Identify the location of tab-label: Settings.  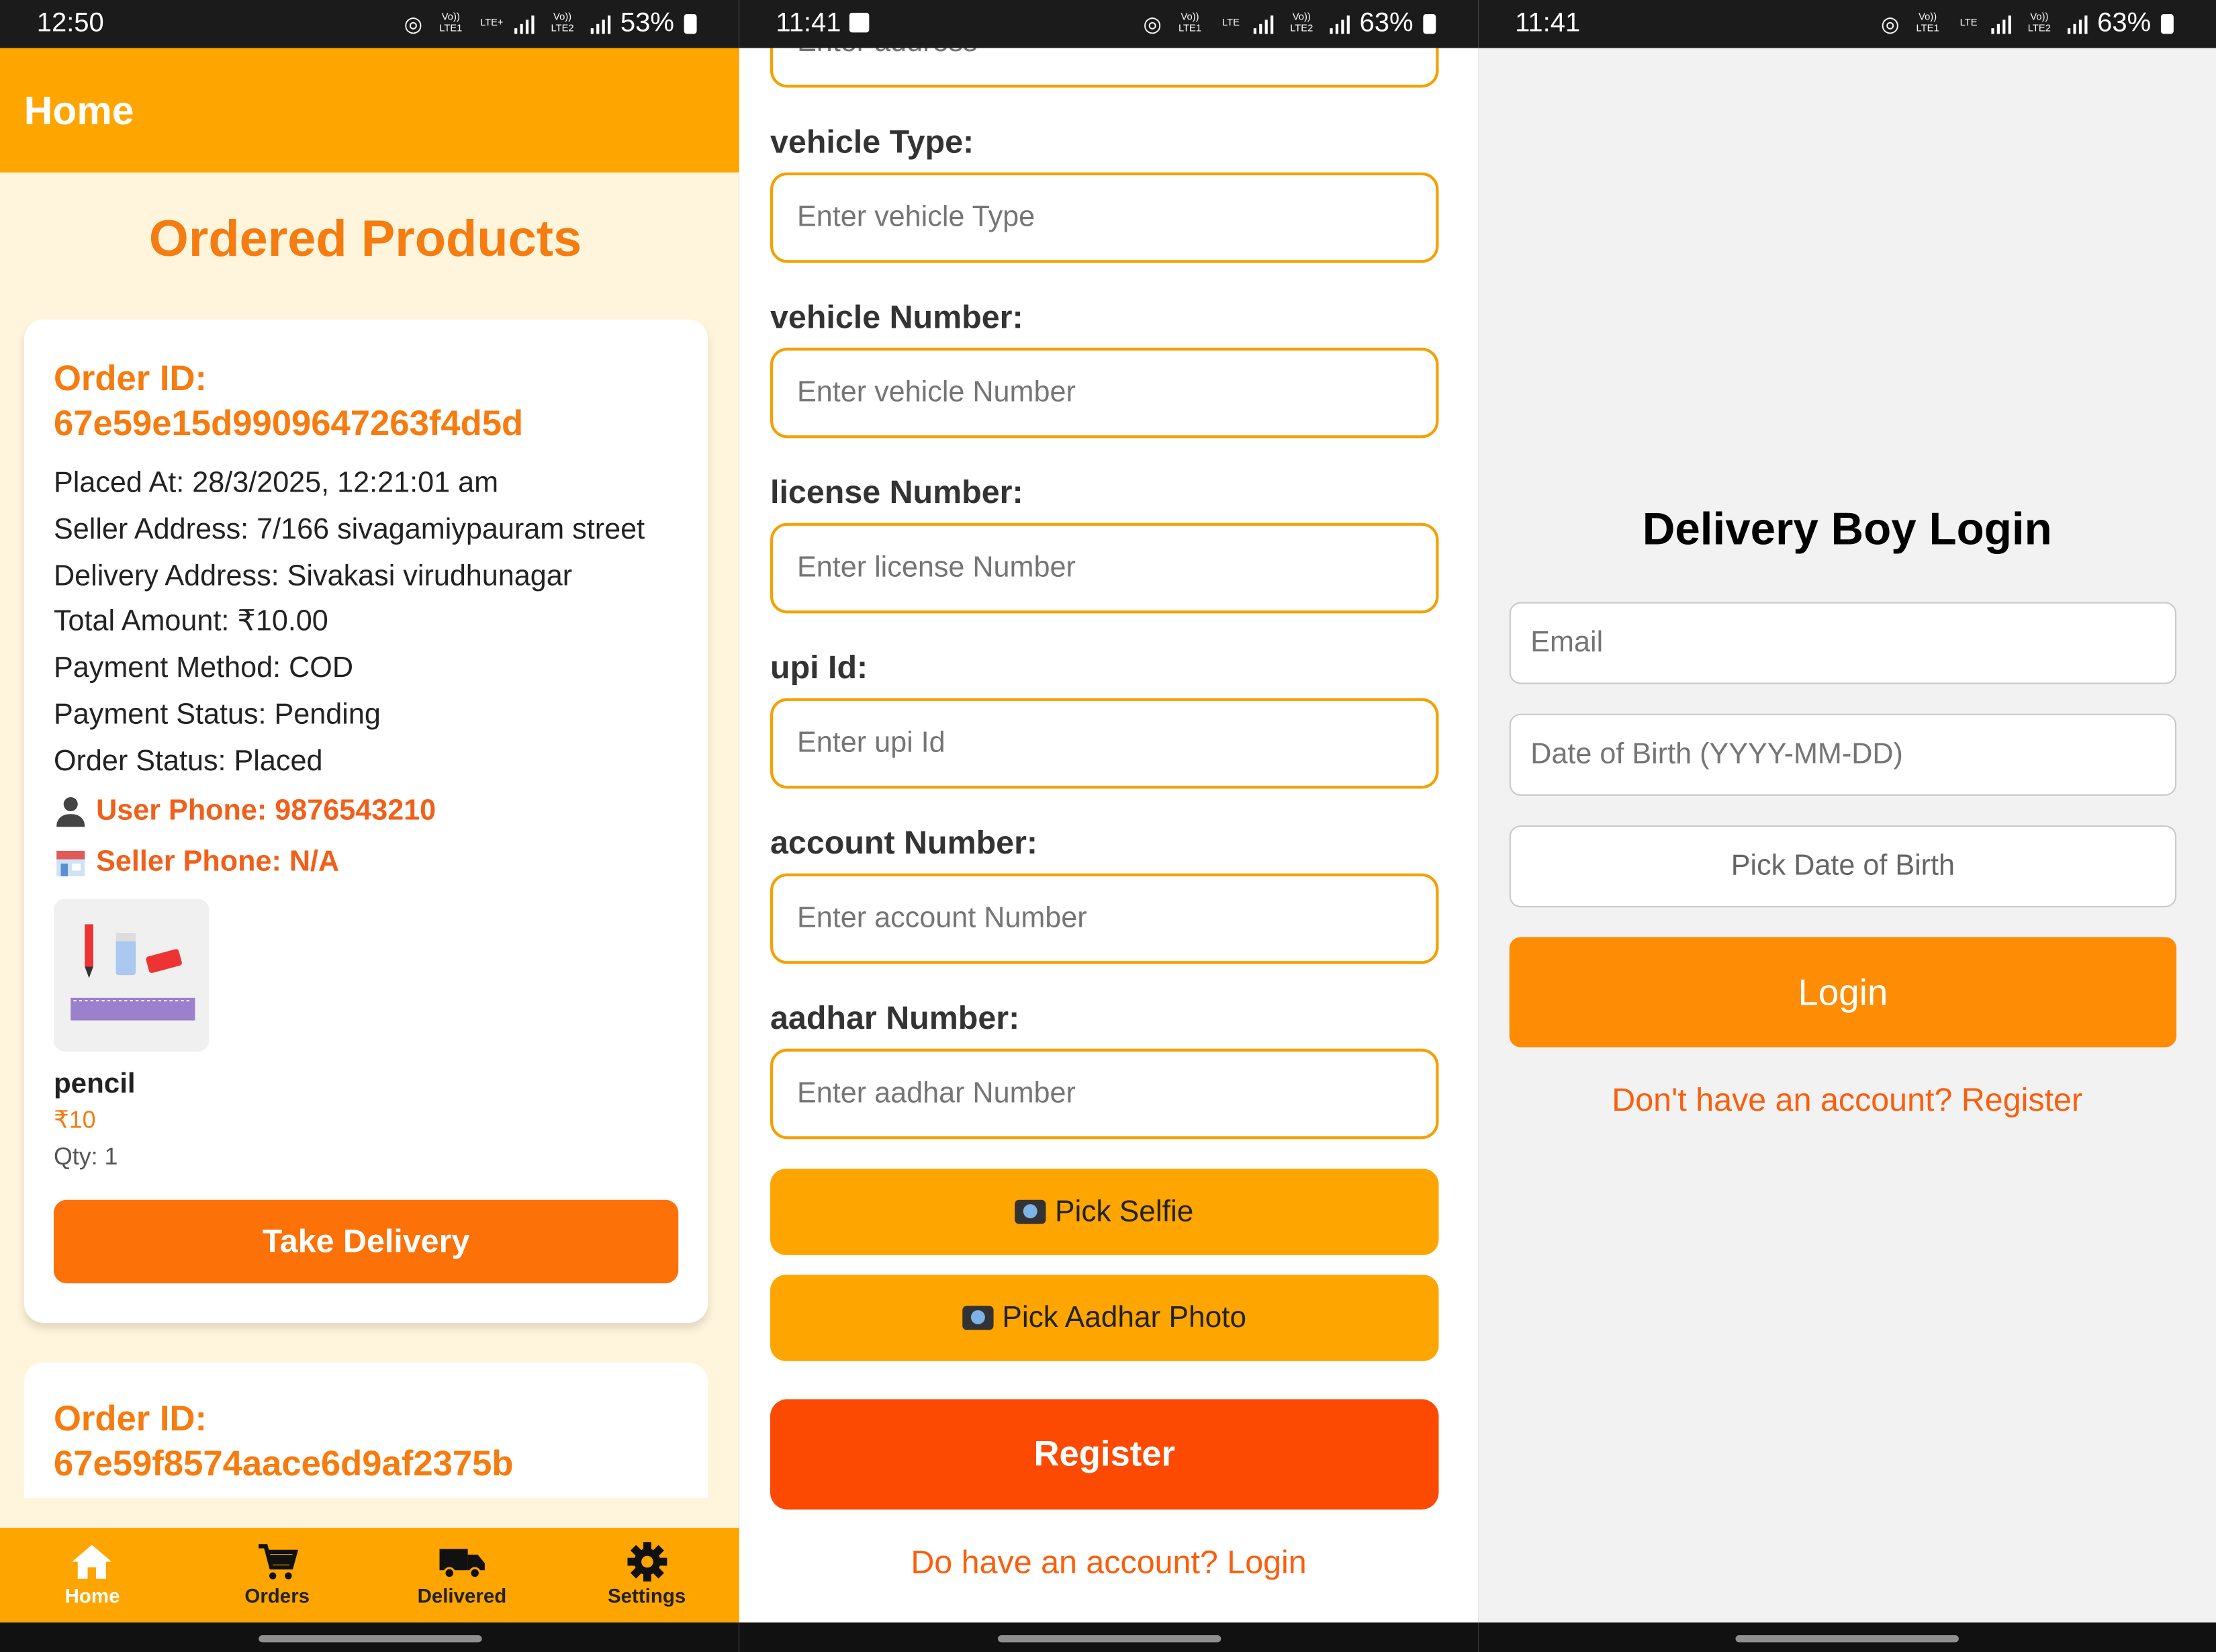
(646, 1595).